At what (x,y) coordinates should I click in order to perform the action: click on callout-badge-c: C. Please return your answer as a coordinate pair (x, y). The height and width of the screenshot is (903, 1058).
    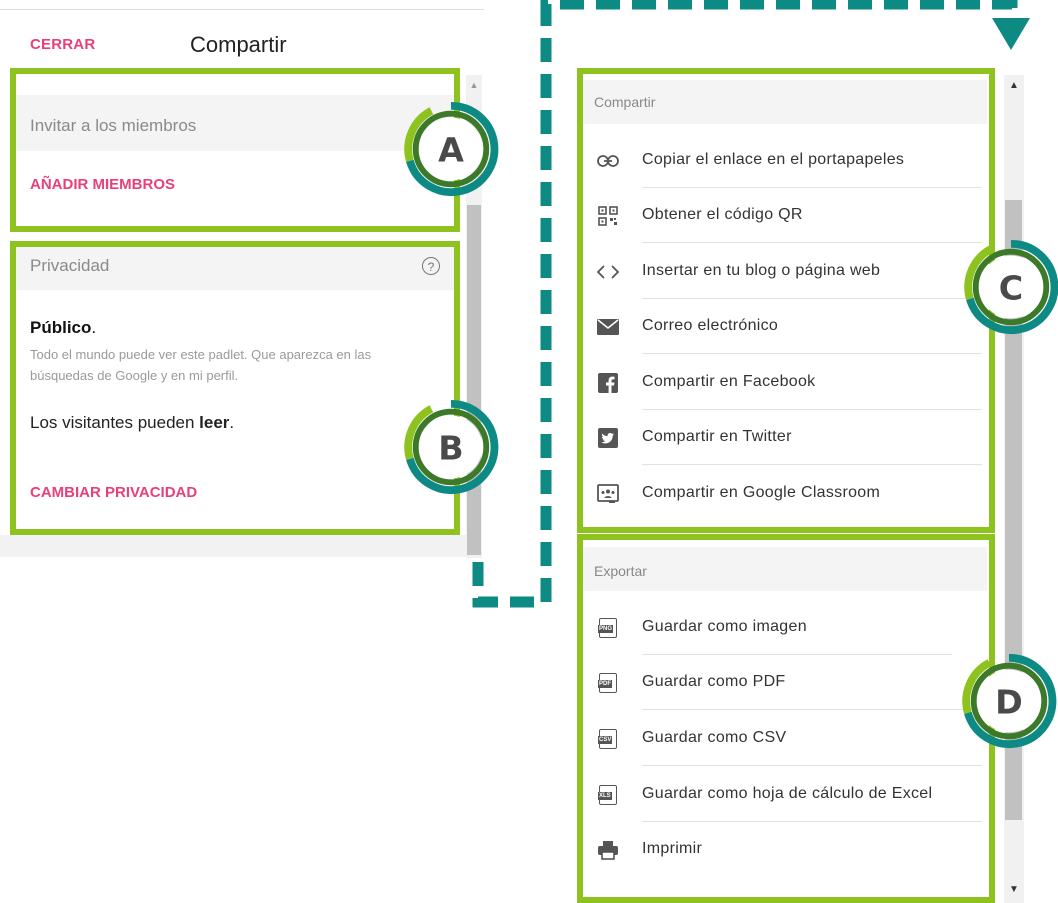
    Looking at the image, I should click on (1011, 286).